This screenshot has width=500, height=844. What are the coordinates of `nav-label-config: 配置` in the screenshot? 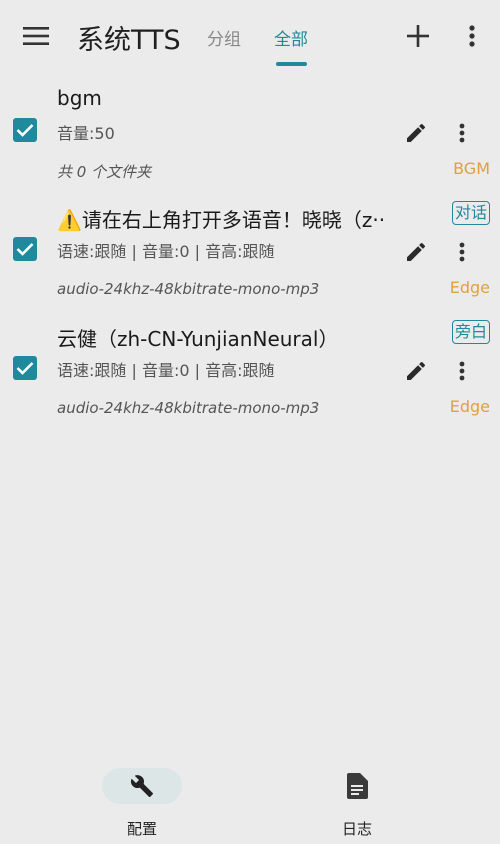 It's located at (141, 829).